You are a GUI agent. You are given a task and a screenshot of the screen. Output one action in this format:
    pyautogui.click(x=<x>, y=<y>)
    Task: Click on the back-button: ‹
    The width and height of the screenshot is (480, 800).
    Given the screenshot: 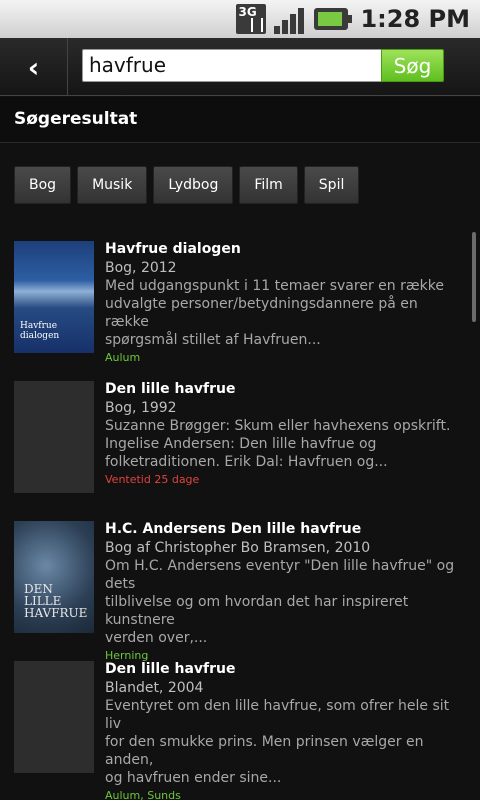 What is the action you would take?
    pyautogui.click(x=34, y=67)
    